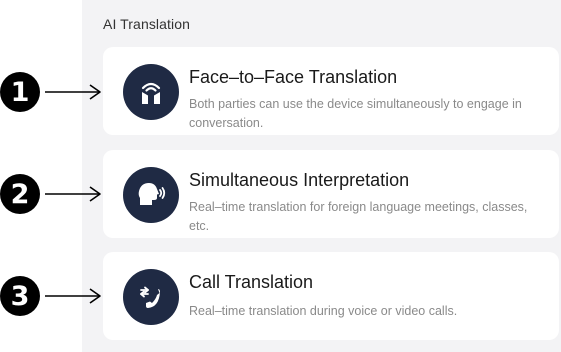 The height and width of the screenshot is (352, 561). Describe the element at coordinates (20, 296) in the screenshot. I see `marker-number: 3` at that location.